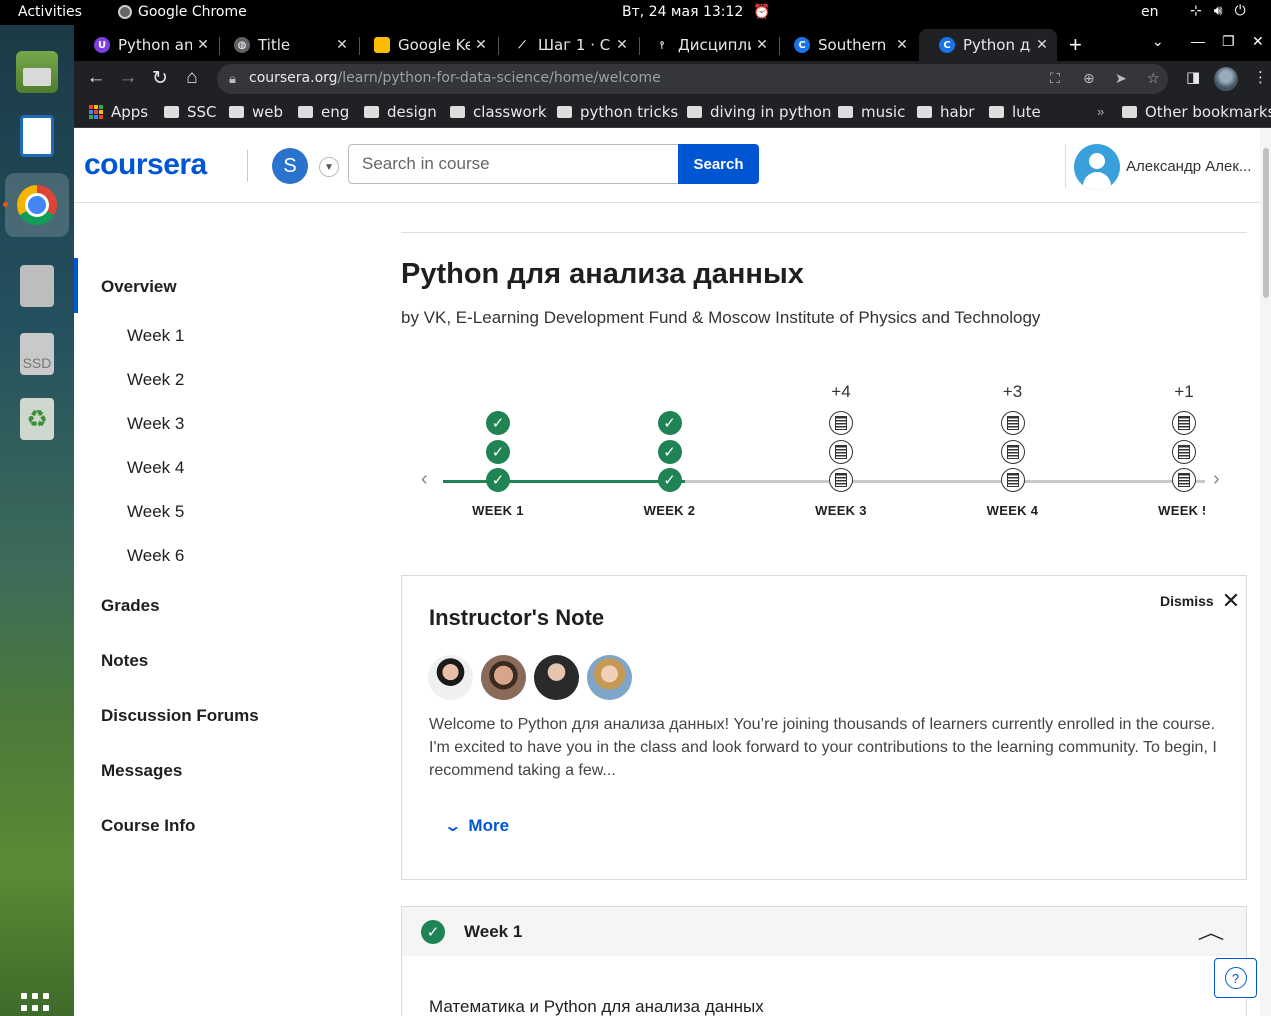 This screenshot has width=1271, height=1016. Describe the element at coordinates (37, 136) in the screenshot. I see `writer-icon` at that location.